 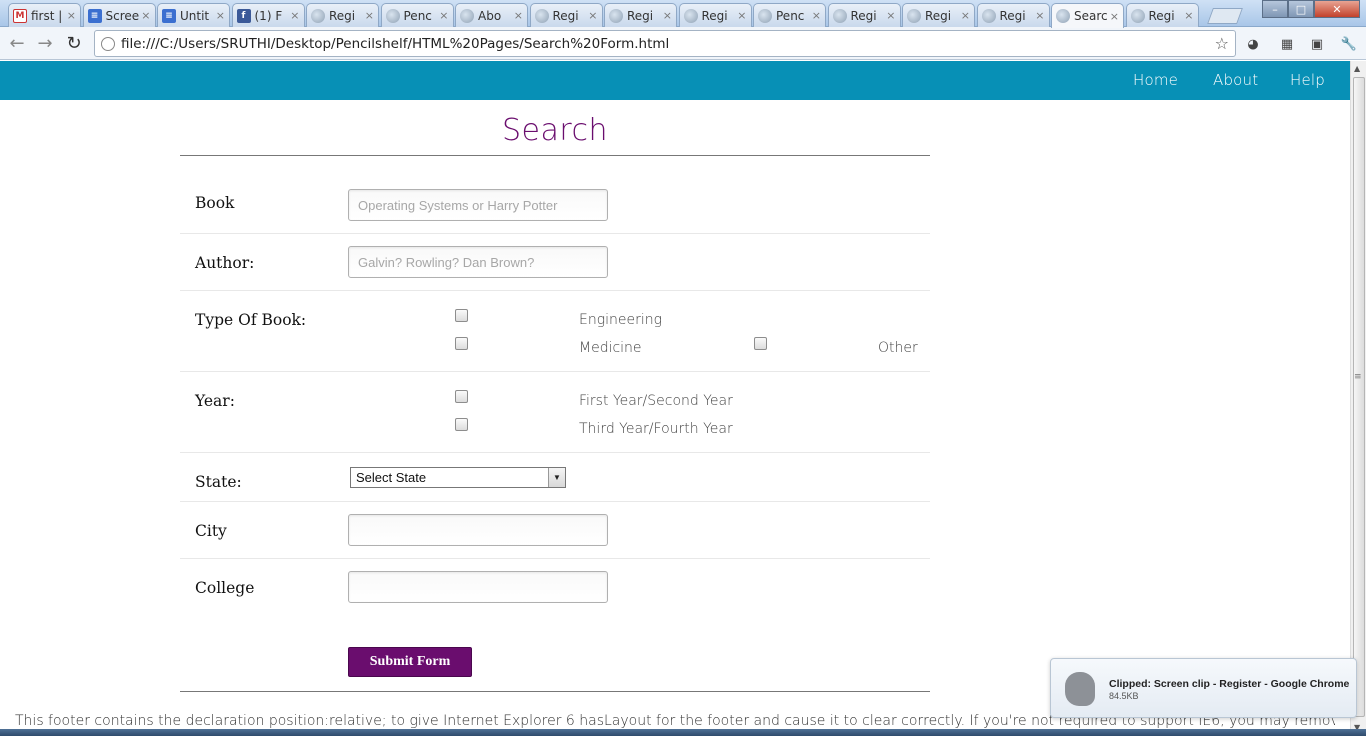 What do you see at coordinates (45, 43) in the screenshot?
I see `forward-button: →` at bounding box center [45, 43].